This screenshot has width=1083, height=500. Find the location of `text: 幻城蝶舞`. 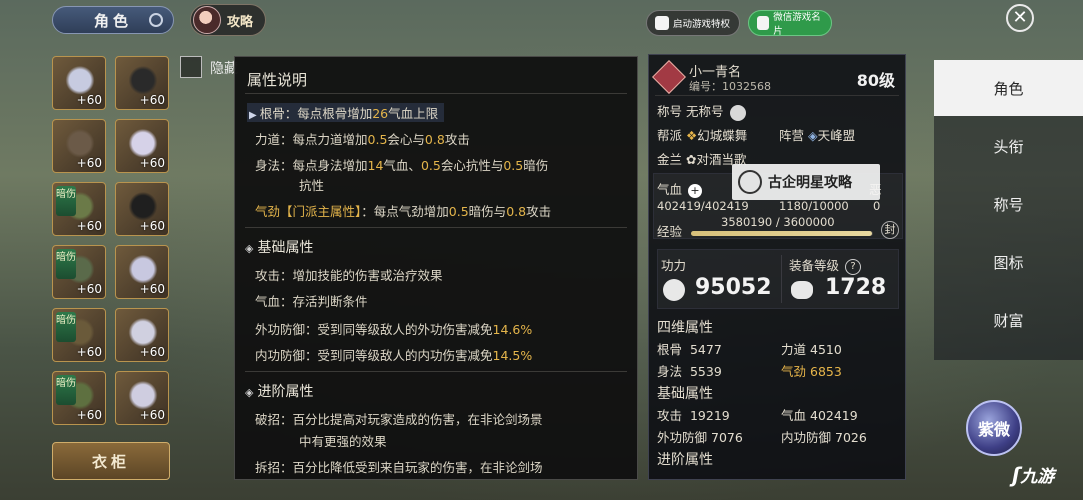

text: 幻城蝶舞 is located at coordinates (722, 135).